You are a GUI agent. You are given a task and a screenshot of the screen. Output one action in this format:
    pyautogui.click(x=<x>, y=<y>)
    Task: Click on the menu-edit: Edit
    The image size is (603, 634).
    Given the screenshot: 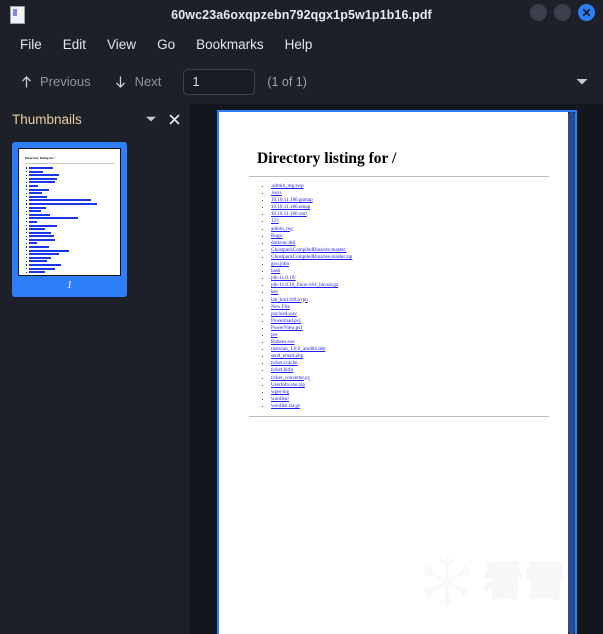 What is the action you would take?
    pyautogui.click(x=74, y=44)
    